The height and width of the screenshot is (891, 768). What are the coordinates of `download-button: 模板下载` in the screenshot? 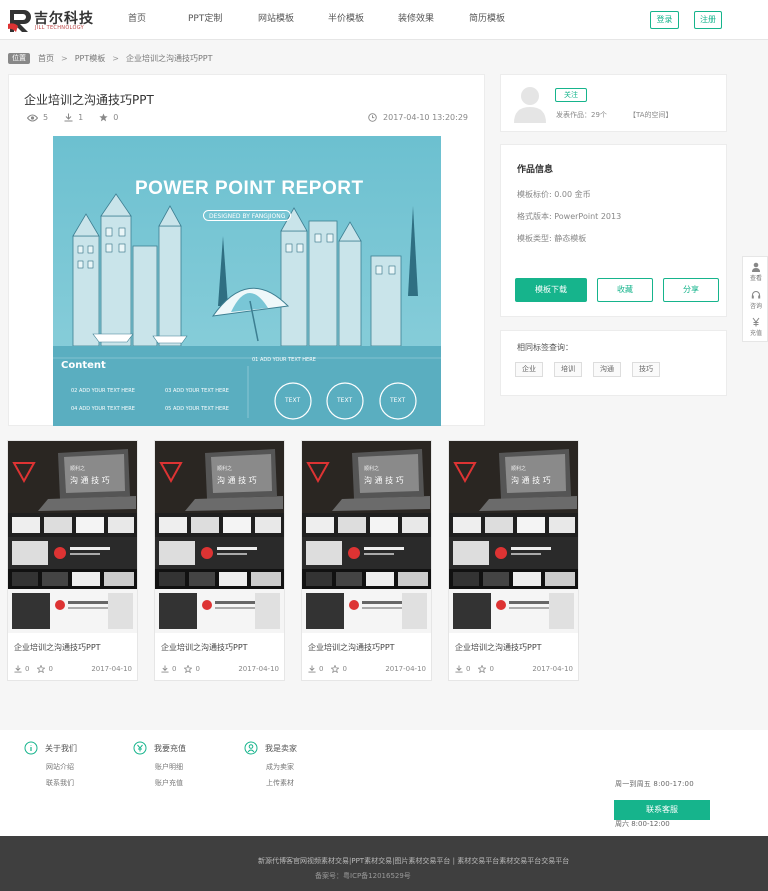 It's located at (551, 290).